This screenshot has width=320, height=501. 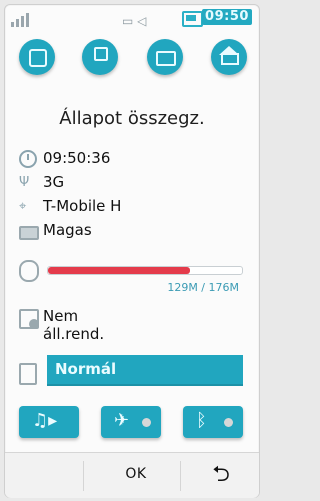 I want to click on status-time: 09:50, so click(x=227, y=17).